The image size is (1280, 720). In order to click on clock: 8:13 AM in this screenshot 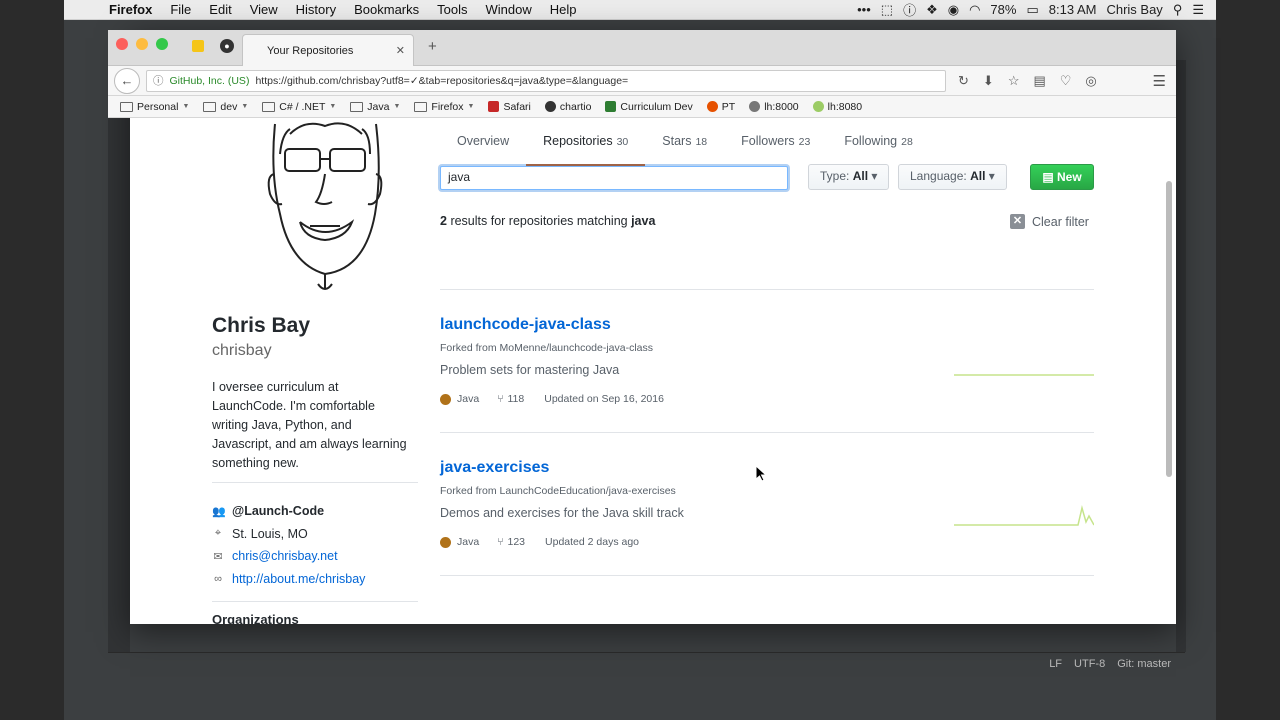, I will do `click(1073, 9)`.